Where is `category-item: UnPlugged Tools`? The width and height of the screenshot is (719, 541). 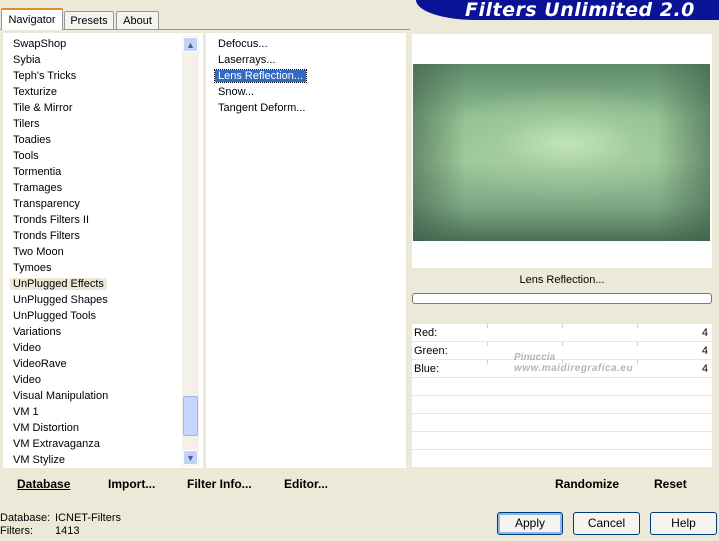 category-item: UnPlugged Tools is located at coordinates (54, 316).